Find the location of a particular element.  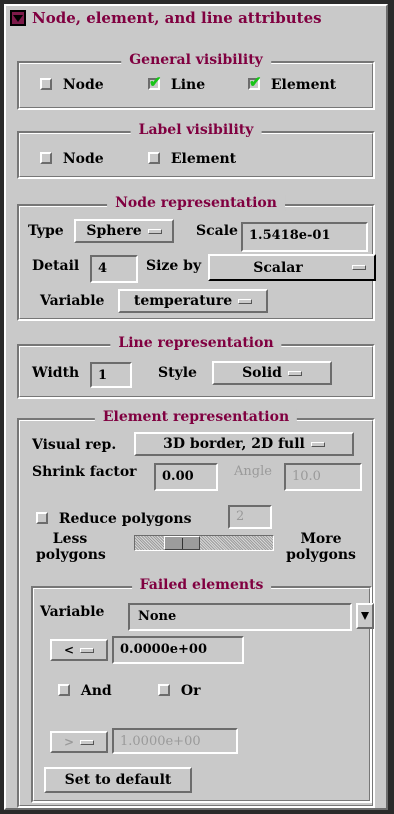

line-style-menu: Solid is located at coordinates (272, 373).